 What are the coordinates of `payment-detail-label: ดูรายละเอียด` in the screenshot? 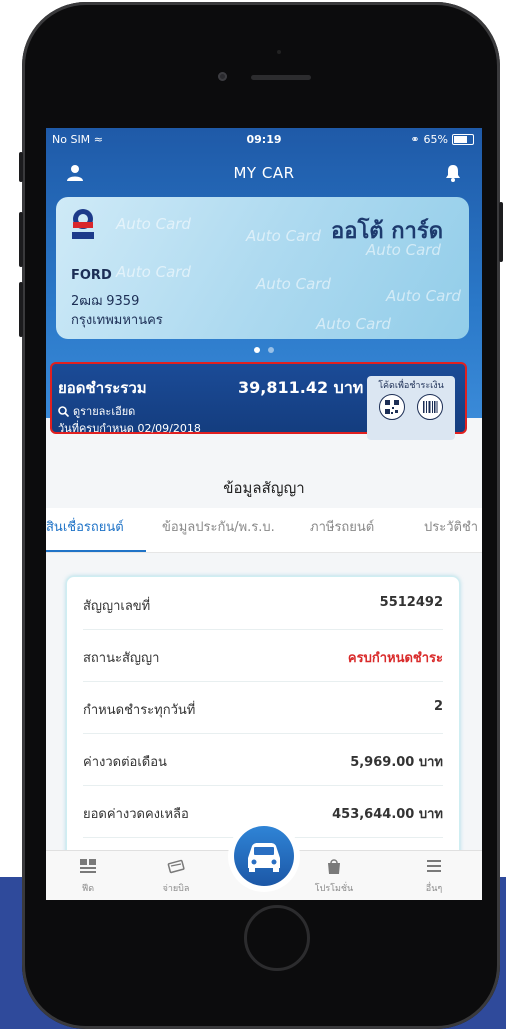 It's located at (104, 411).